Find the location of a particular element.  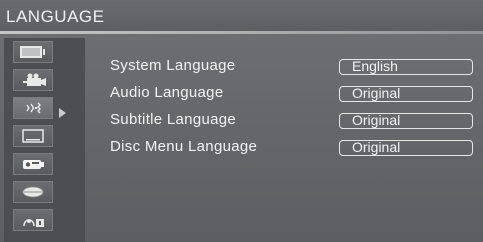

projector-icon is located at coordinates (33, 164).